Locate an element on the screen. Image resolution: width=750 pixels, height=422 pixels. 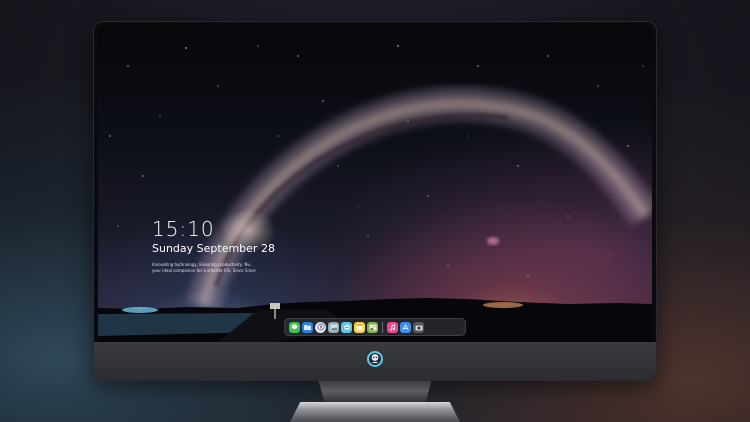
music-icon is located at coordinates (392, 327).